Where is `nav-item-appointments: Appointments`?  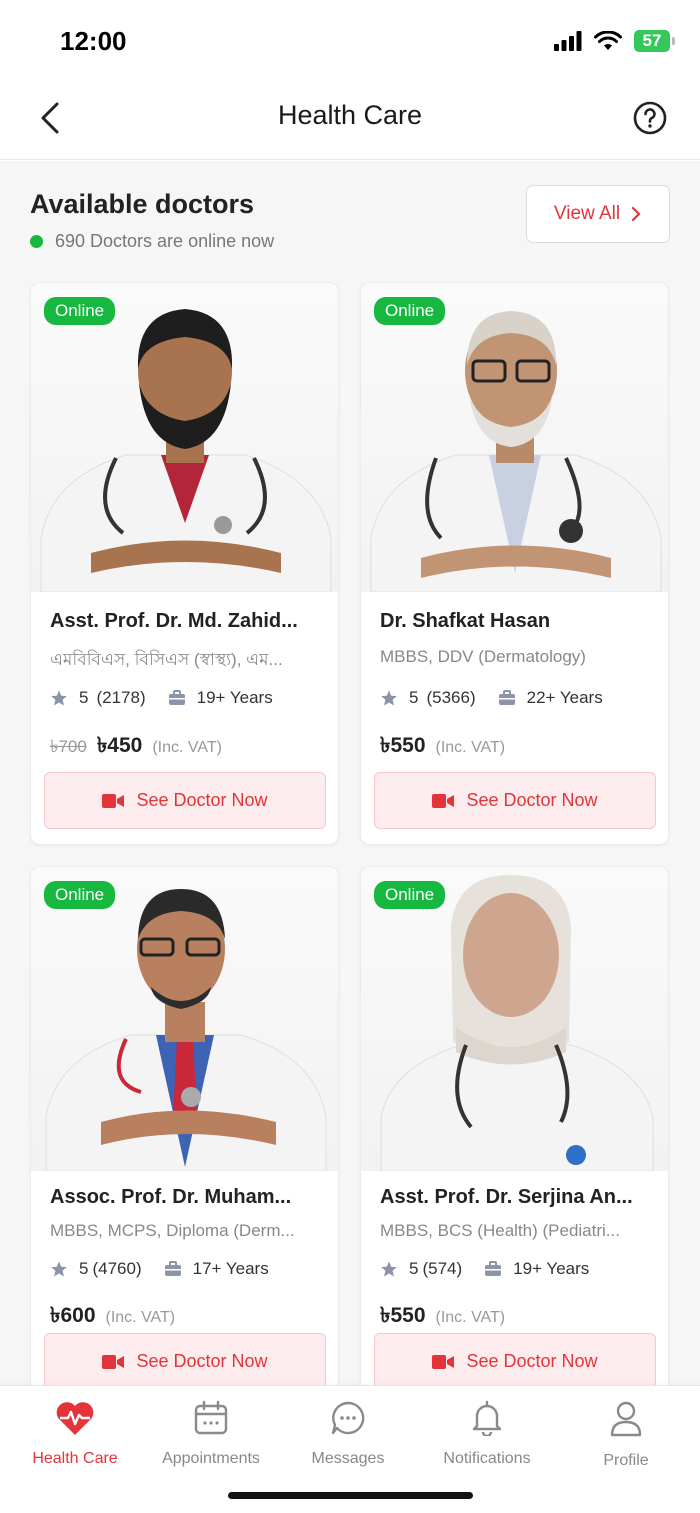
nav-item-appointments: Appointments is located at coordinates (211, 1434).